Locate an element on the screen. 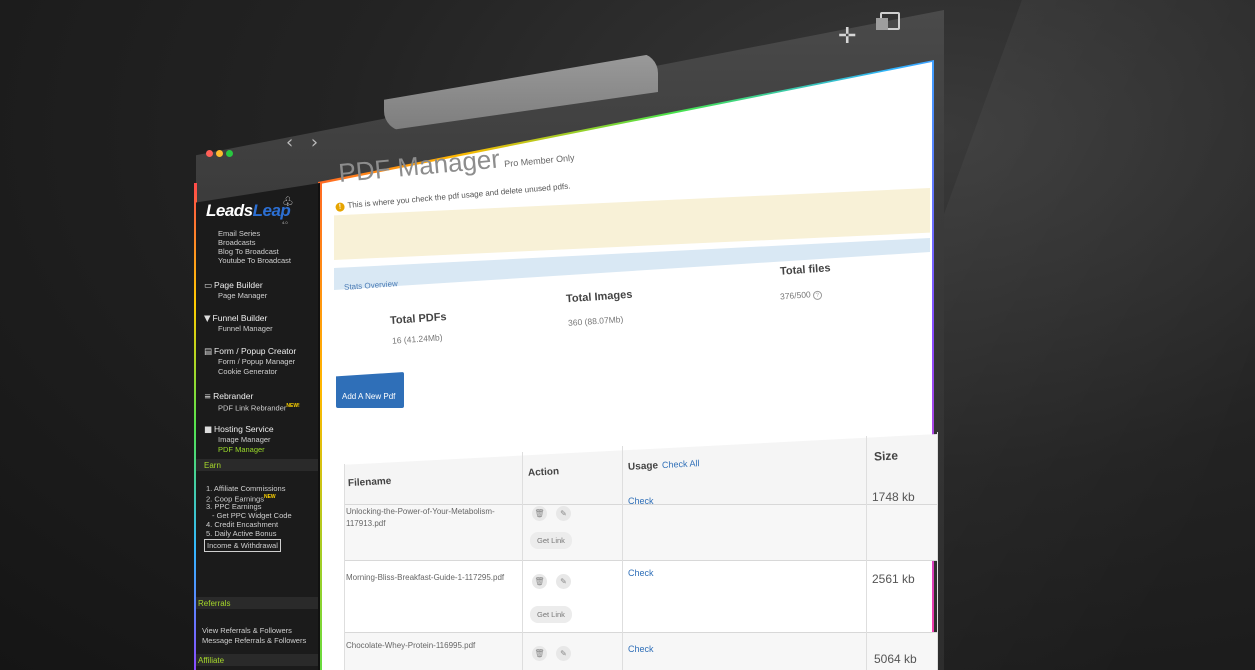  sidebar-item-ppc-earnings: 3. PPC Earnings is located at coordinates (233, 506).